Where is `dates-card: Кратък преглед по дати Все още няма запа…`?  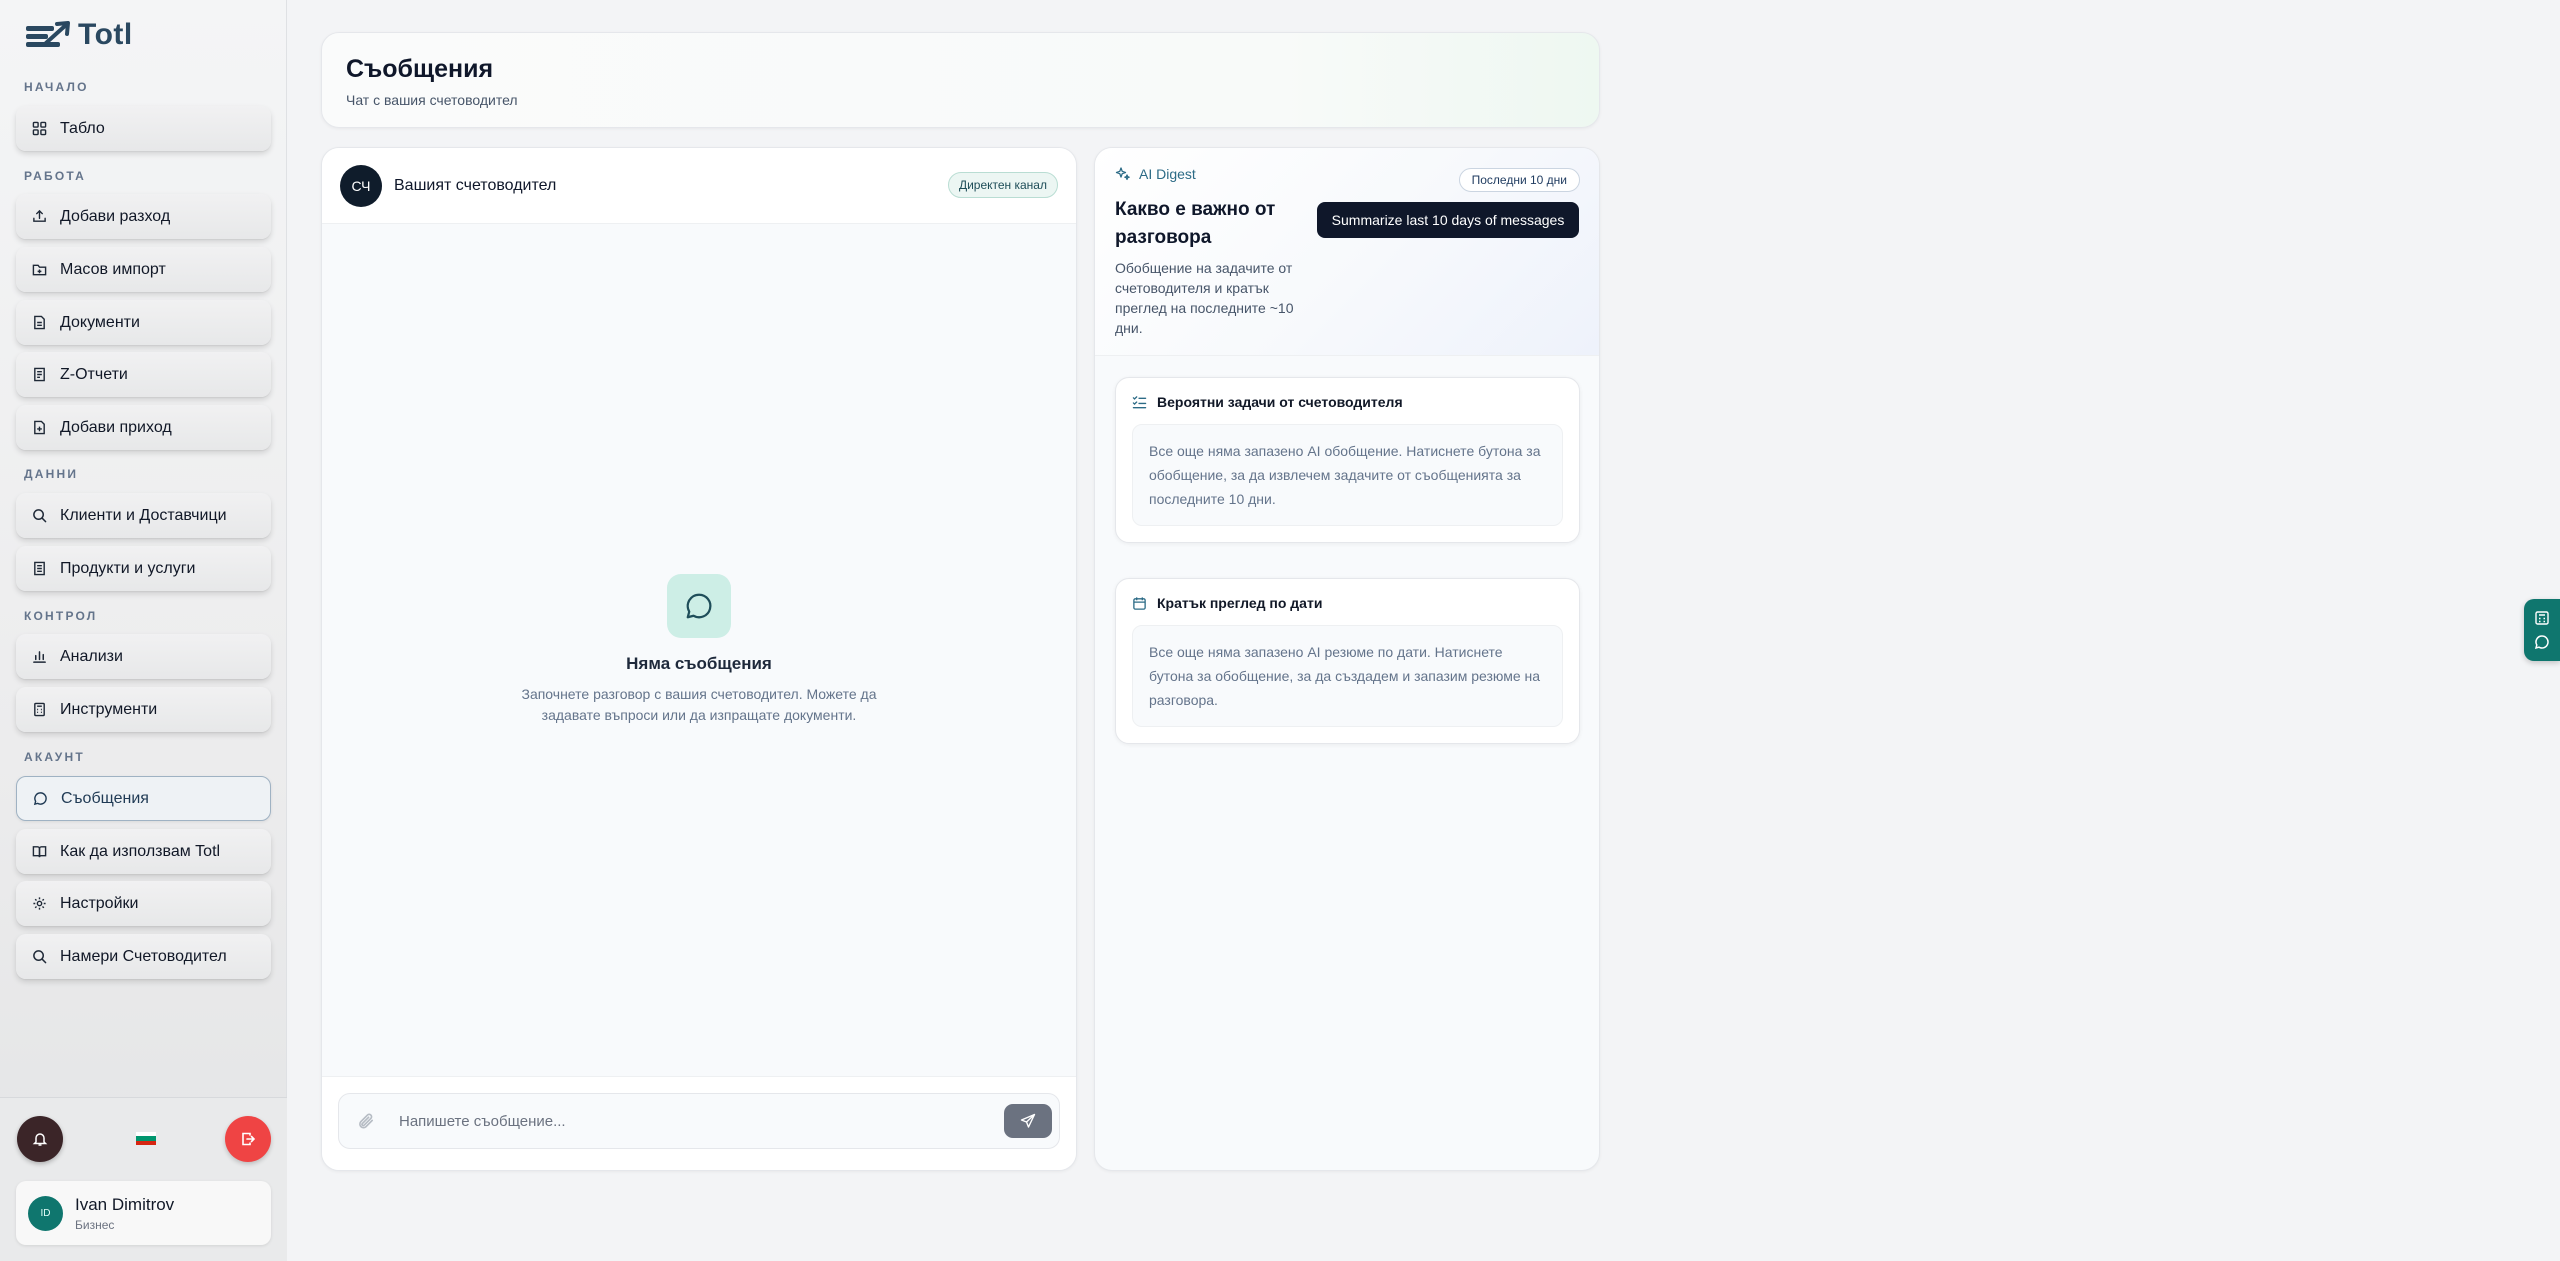
dates-card: Кратък преглед по дати Все още няма запа… is located at coordinates (1347, 661).